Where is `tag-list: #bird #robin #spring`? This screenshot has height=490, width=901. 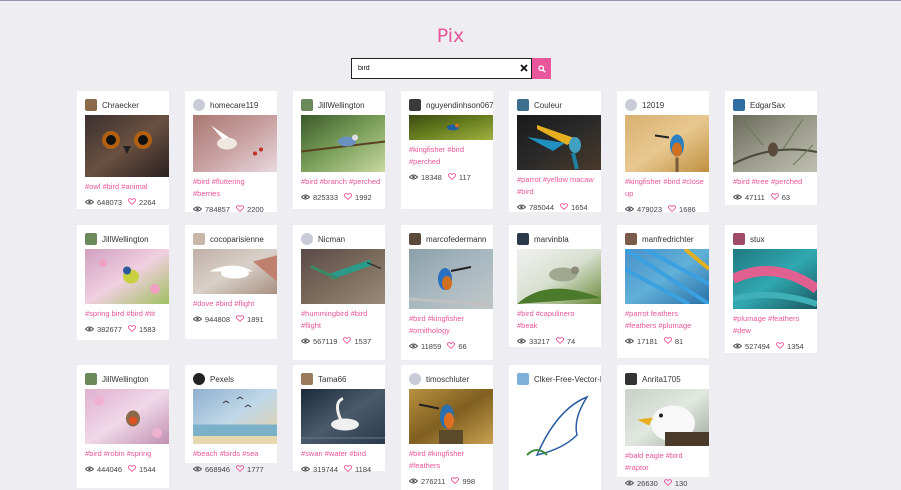 tag-list: #bird #robin #spring is located at coordinates (125, 454).